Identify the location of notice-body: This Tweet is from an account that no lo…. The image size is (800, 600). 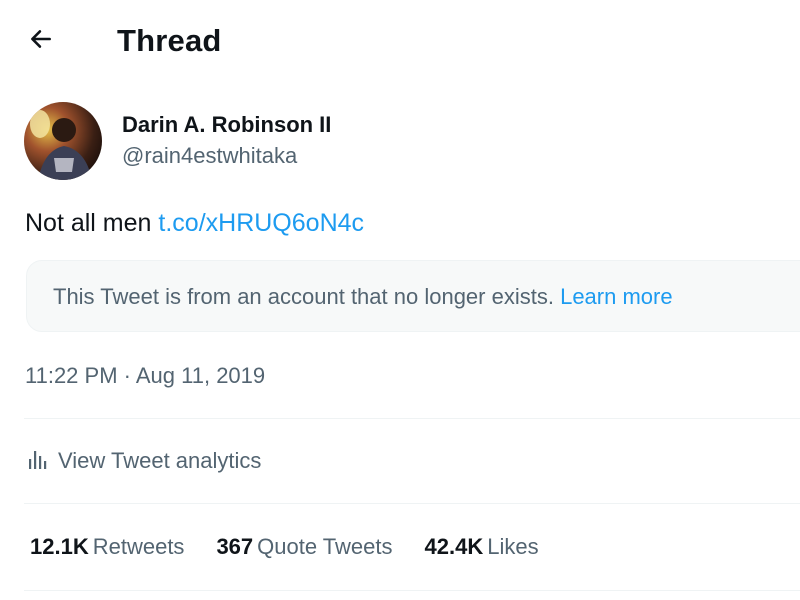
(363, 297).